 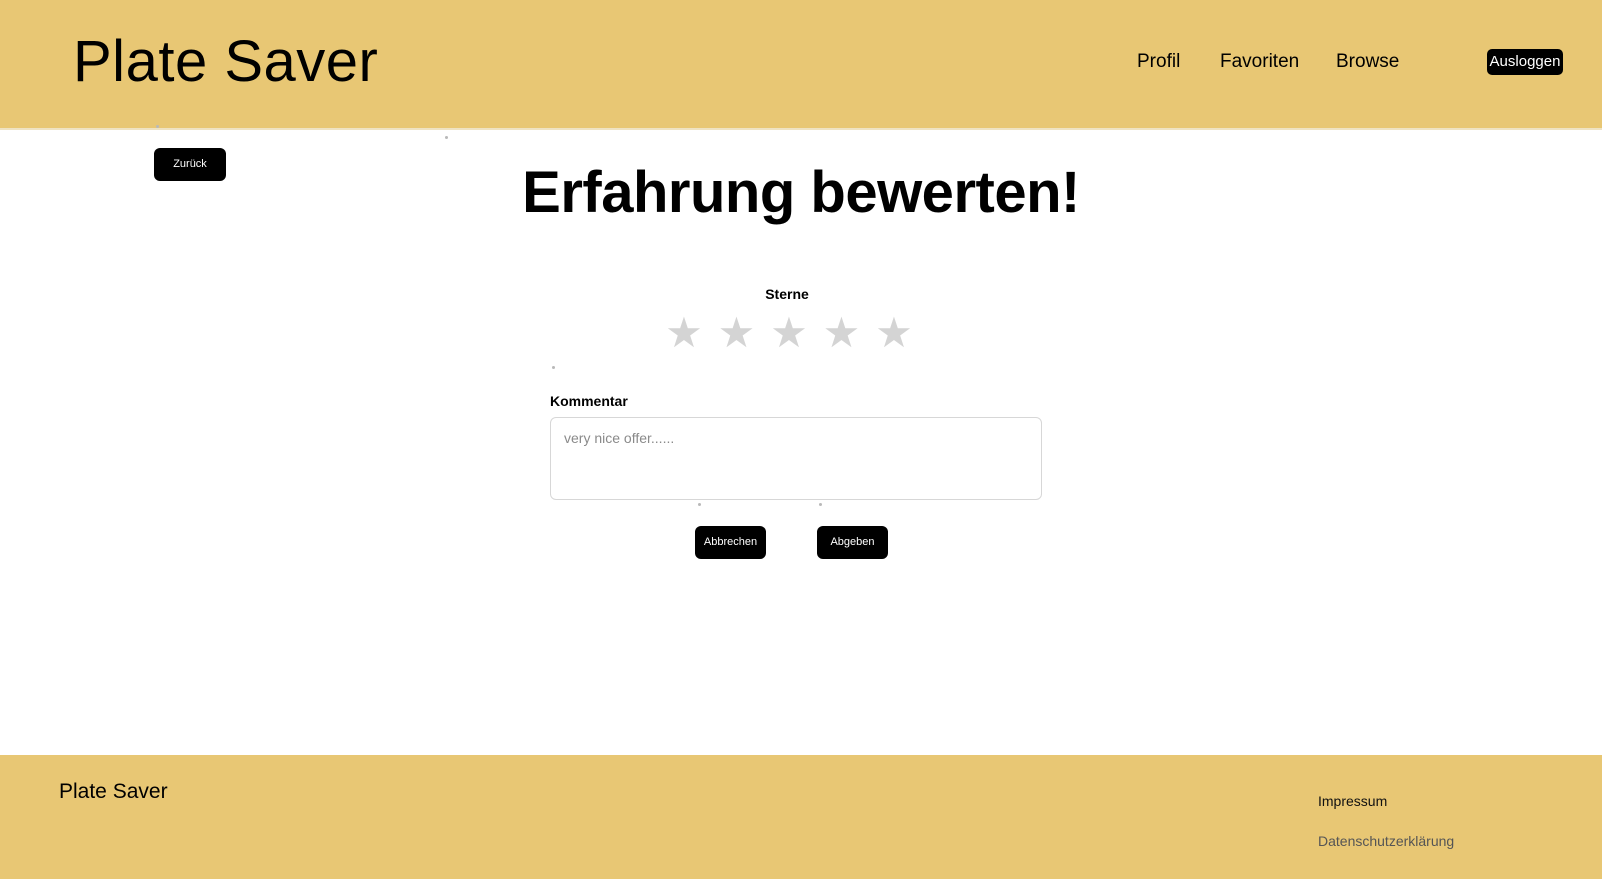 I want to click on privacy-policy-link: Datenschutzerklärung, so click(x=1386, y=841).